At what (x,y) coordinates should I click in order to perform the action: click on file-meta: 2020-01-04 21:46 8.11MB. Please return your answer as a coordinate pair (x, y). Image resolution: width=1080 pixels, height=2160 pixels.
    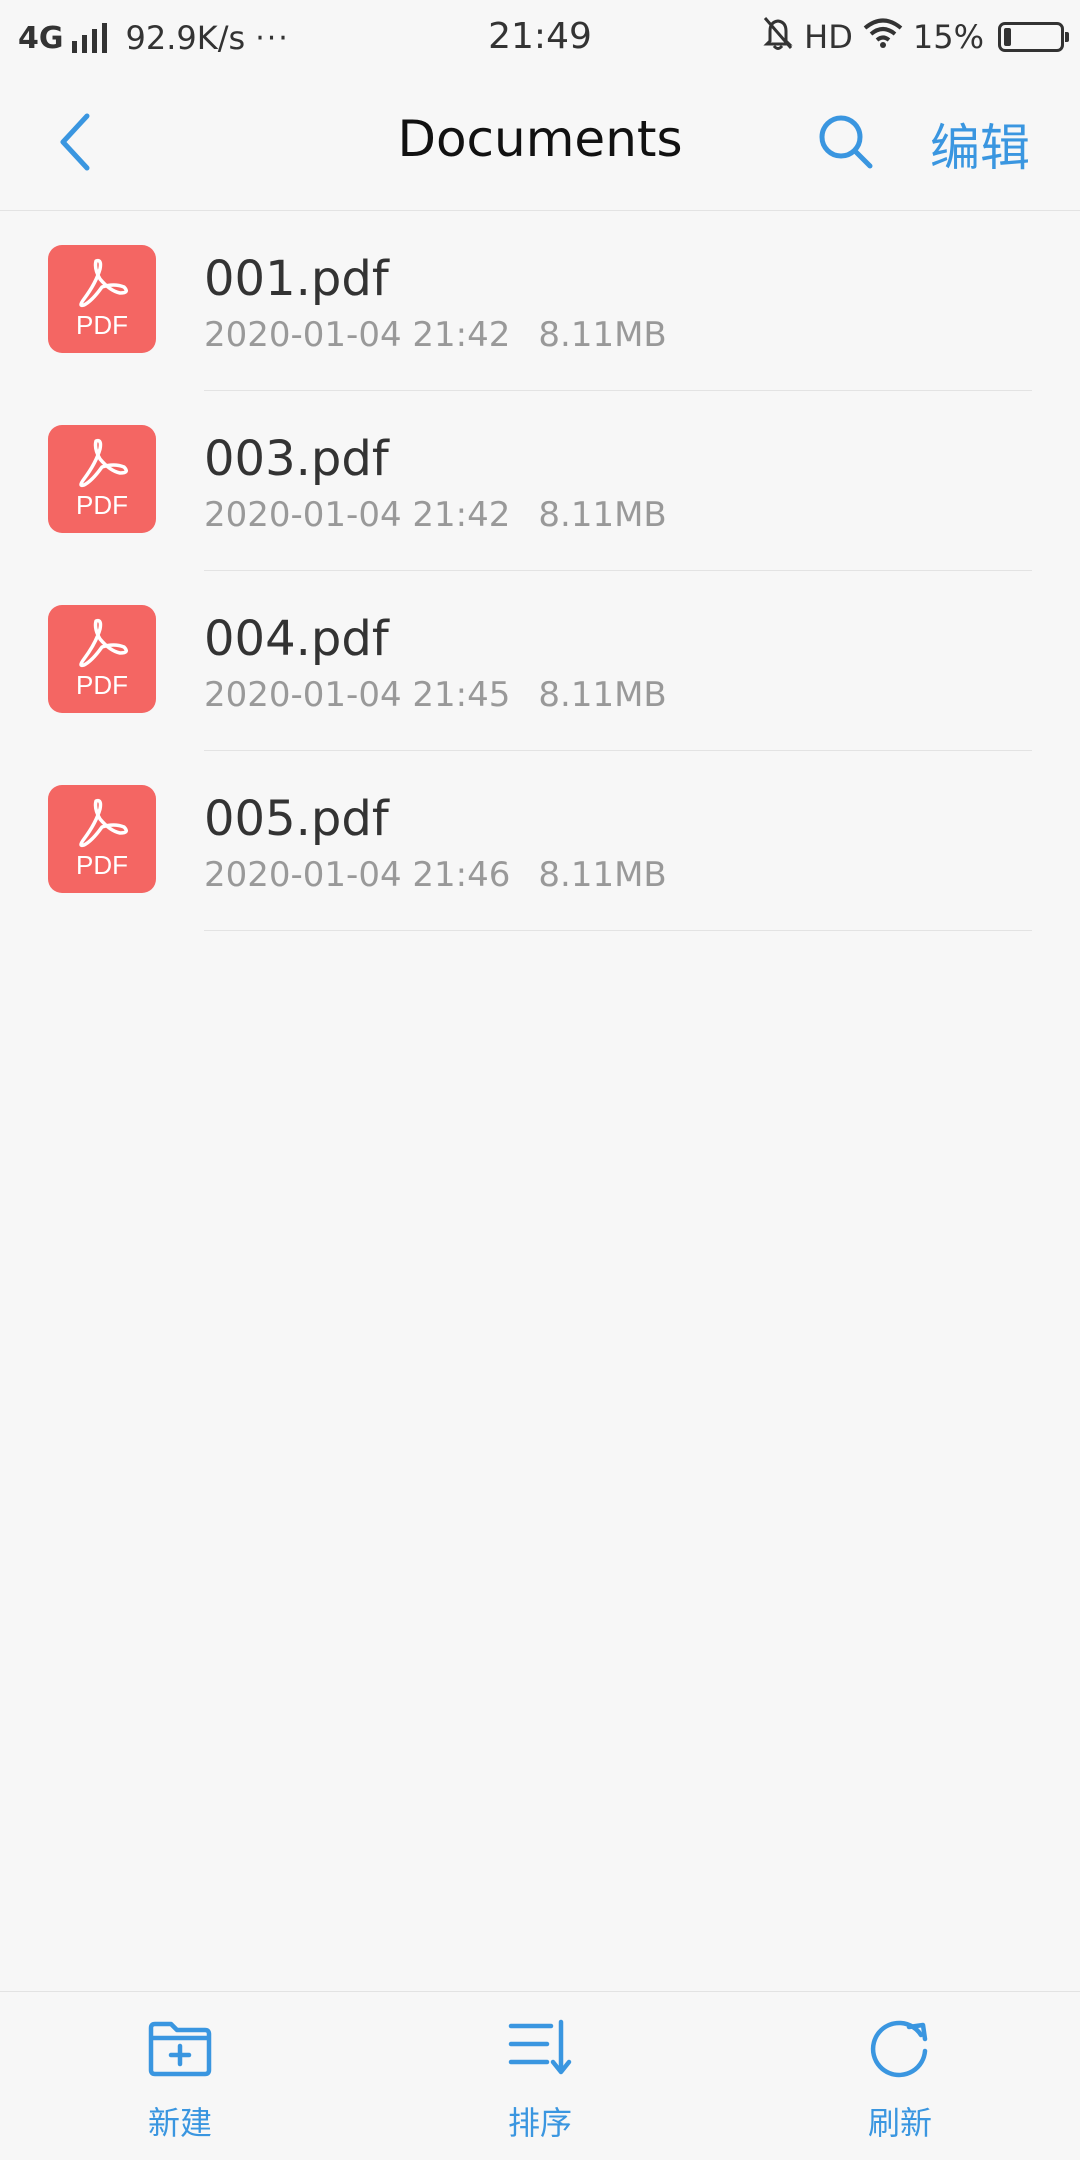
    Looking at the image, I should click on (435, 875).